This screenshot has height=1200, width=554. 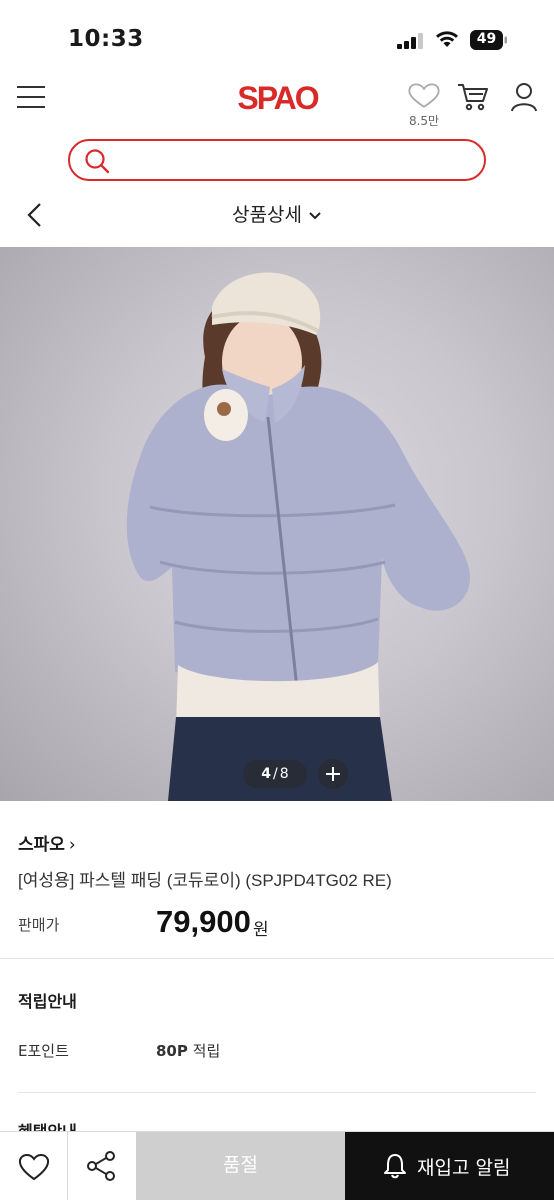 What do you see at coordinates (97, 161) in the screenshot?
I see `search-icon` at bounding box center [97, 161].